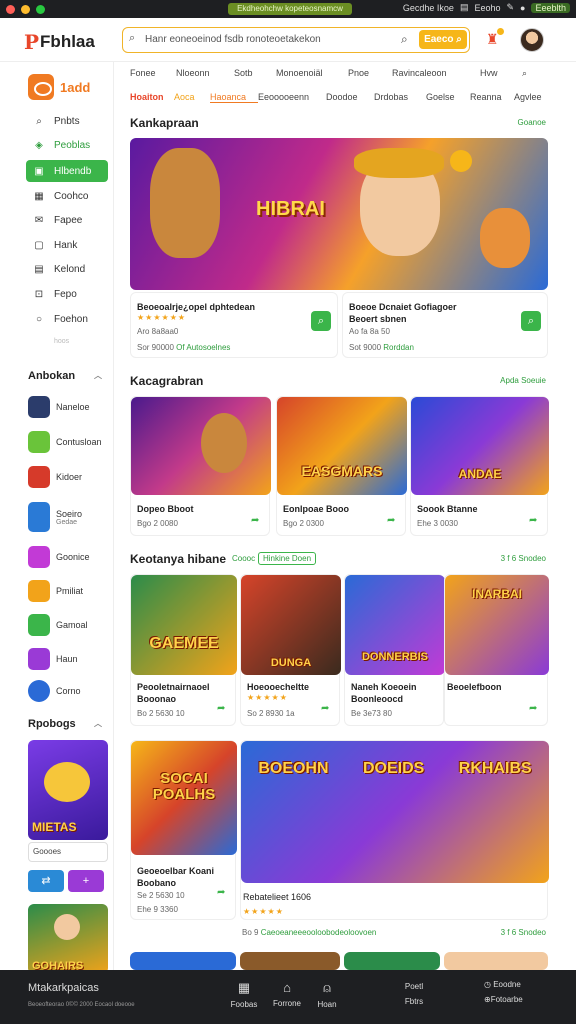 The image size is (576, 1024). What do you see at coordinates (152, 97) in the screenshot?
I see `tab-active: Hoaiton` at bounding box center [152, 97].